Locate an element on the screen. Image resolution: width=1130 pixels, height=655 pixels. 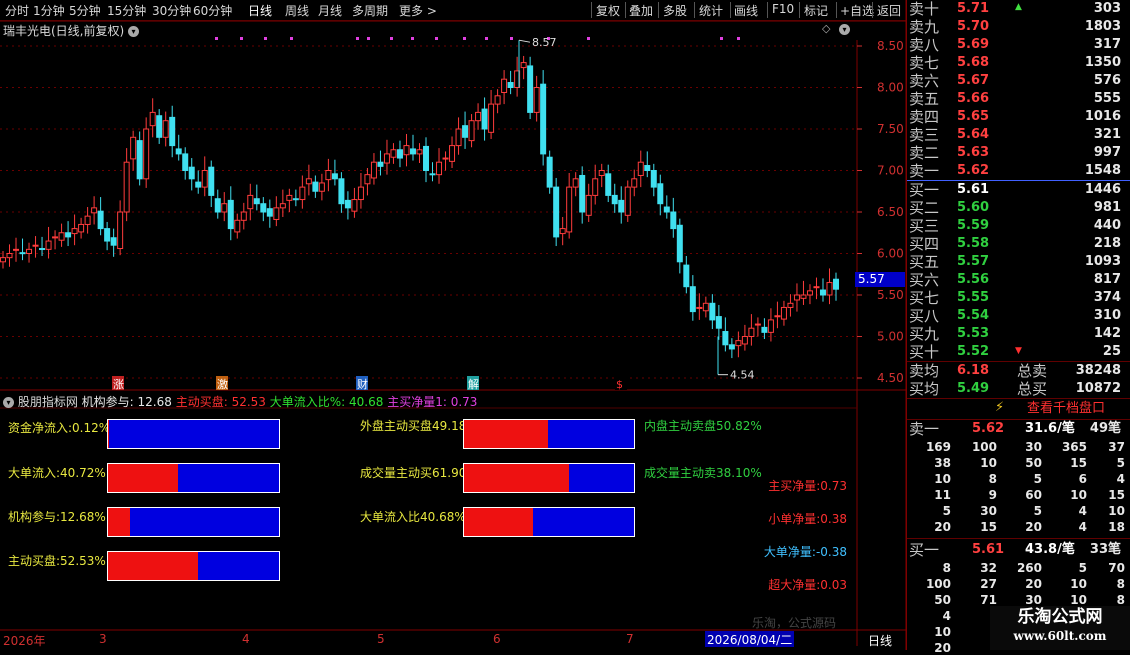
bid-price: 5.55 is located at coordinates (987, 298).